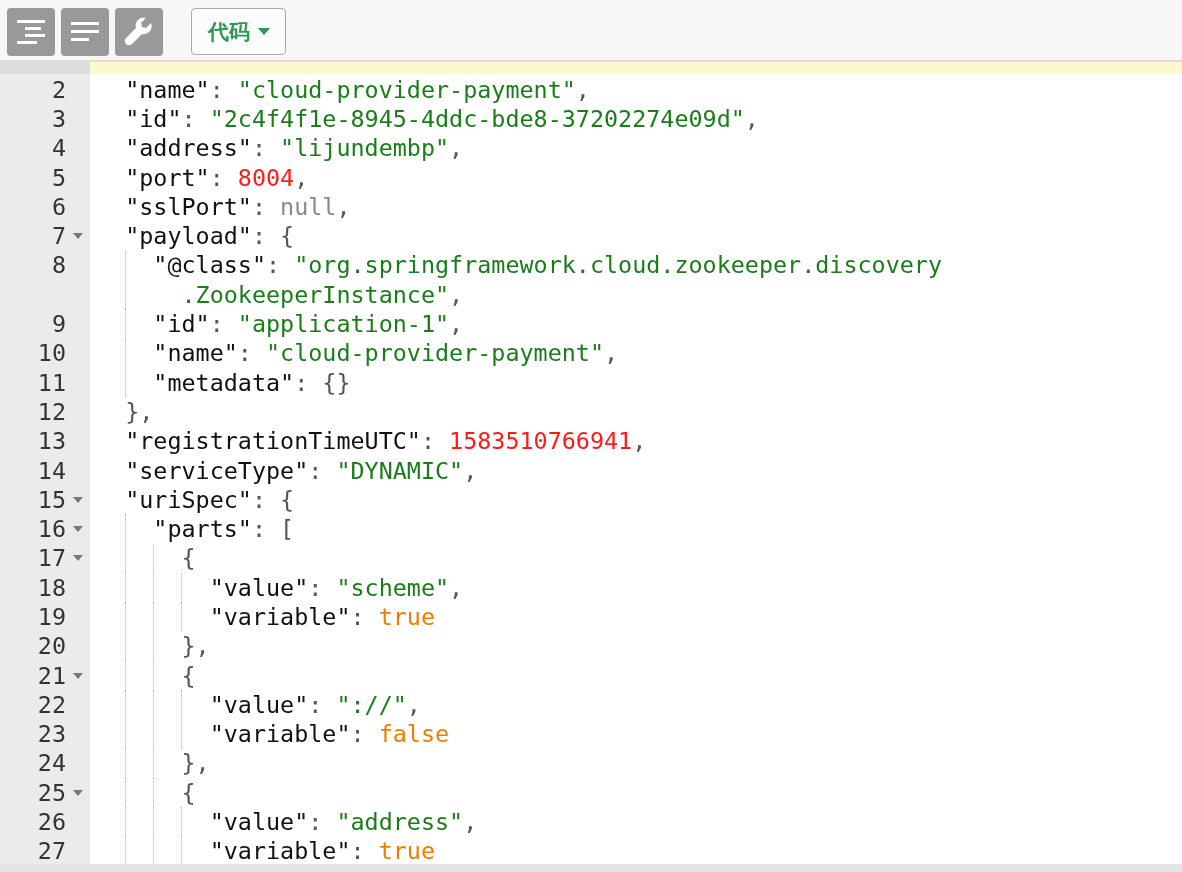 Image resolution: width=1182 pixels, height=872 pixels. I want to click on line-number: 11, so click(51, 382).